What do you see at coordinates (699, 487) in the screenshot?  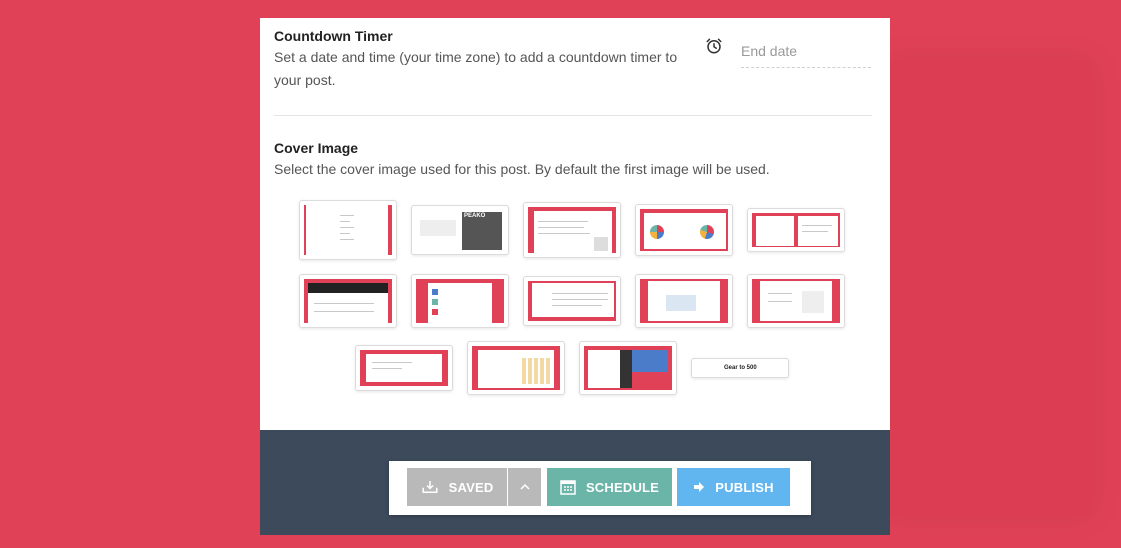 I see `arrow-right-icon` at bounding box center [699, 487].